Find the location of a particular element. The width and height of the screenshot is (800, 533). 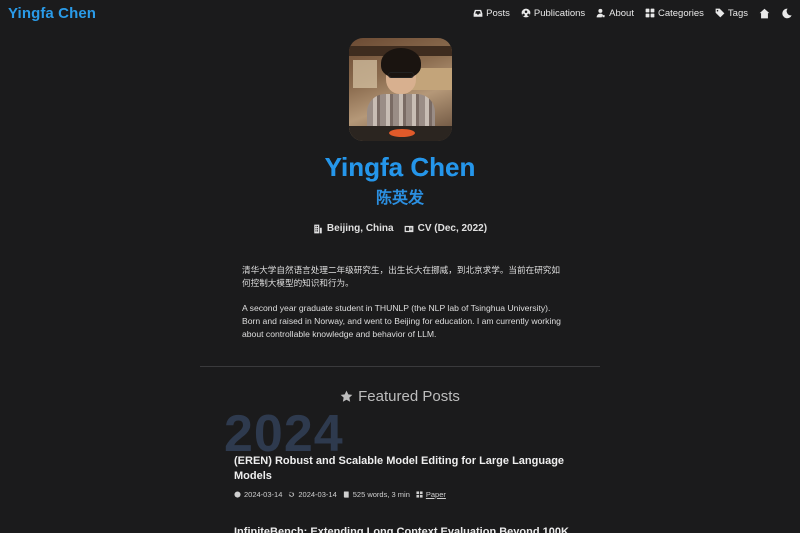

profile-meta: Beijing, China CV (Dec, 2022) is located at coordinates (400, 228).